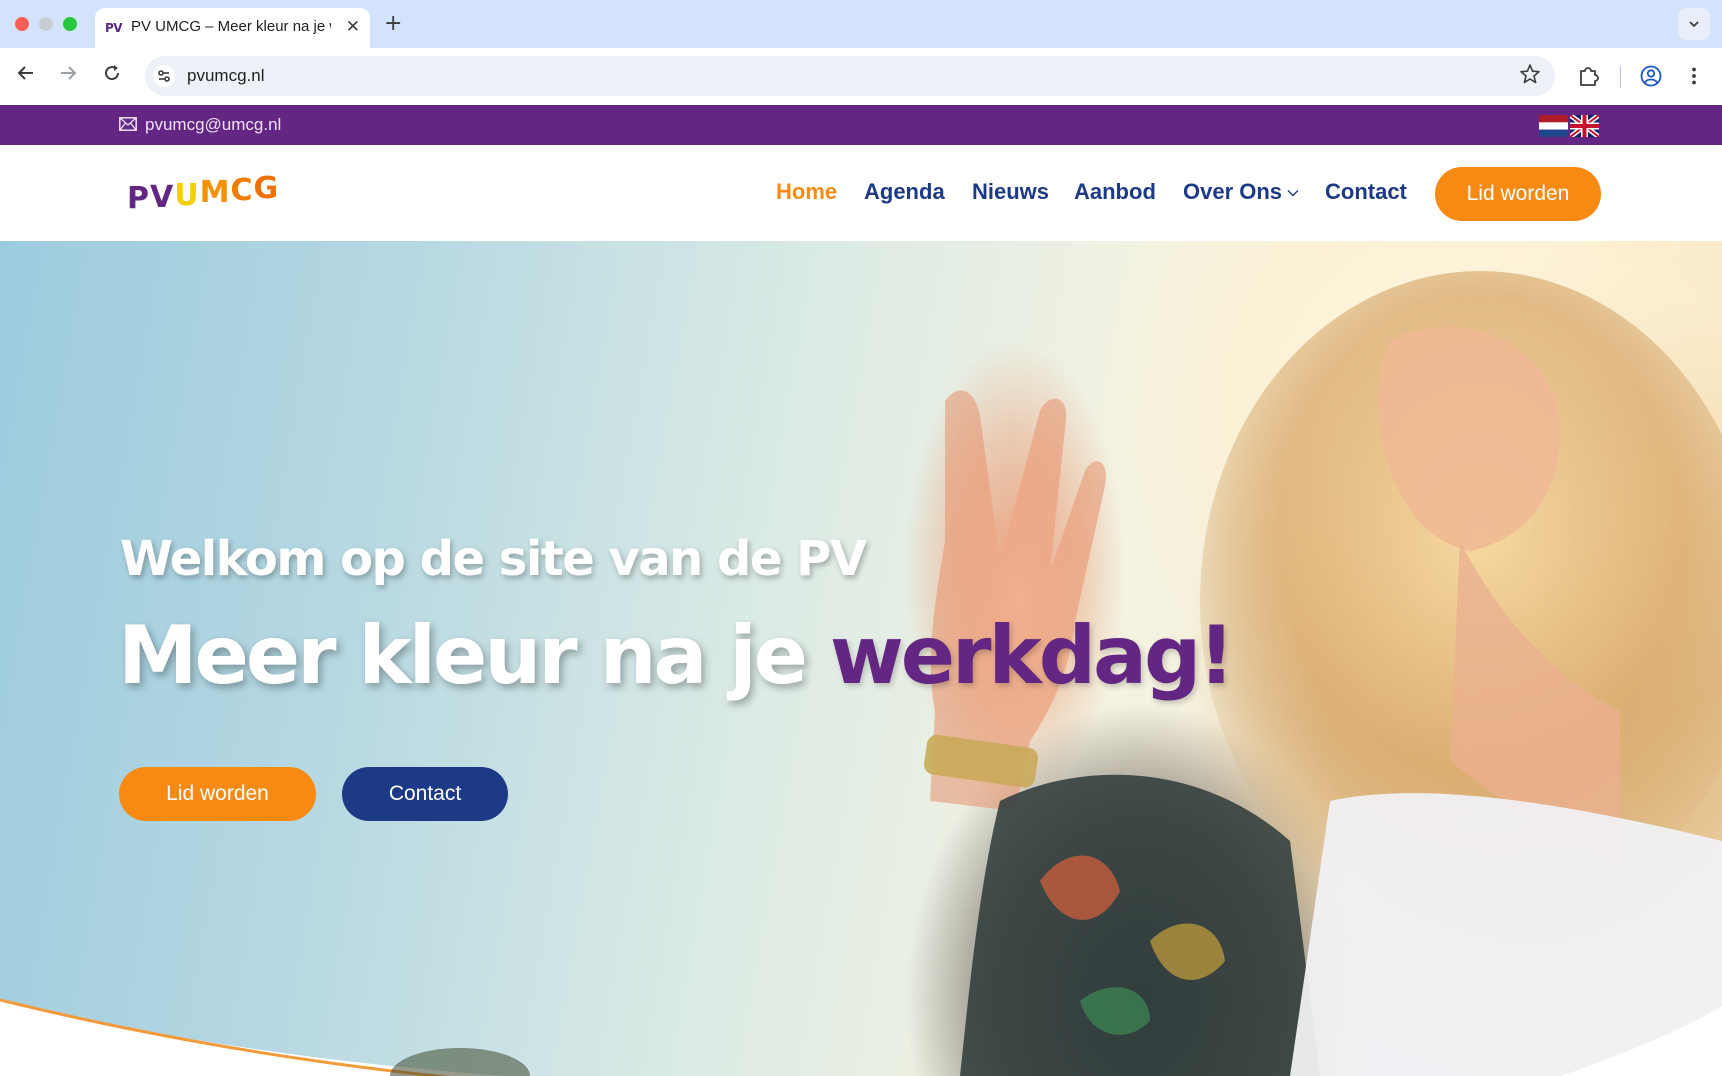  What do you see at coordinates (861, 125) in the screenshot?
I see `site-topbar: pvumcg@umcg.nl` at bounding box center [861, 125].